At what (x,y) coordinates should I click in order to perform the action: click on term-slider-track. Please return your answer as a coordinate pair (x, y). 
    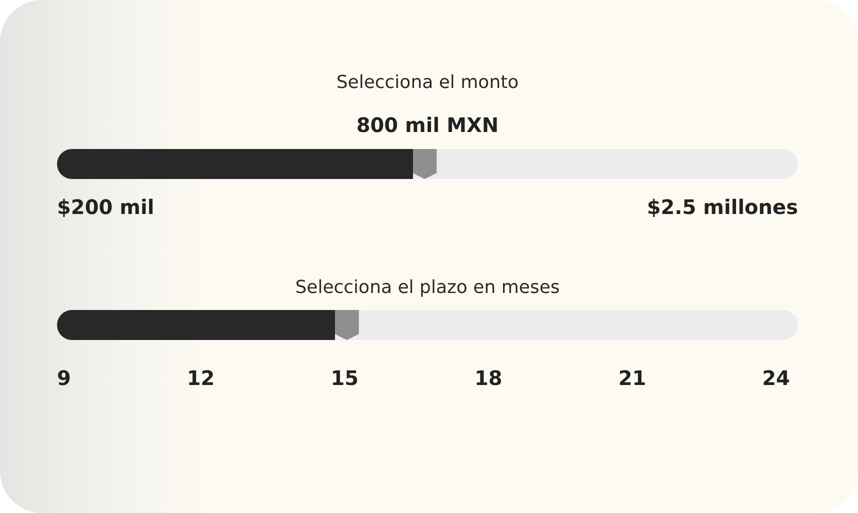
    Looking at the image, I should click on (427, 325).